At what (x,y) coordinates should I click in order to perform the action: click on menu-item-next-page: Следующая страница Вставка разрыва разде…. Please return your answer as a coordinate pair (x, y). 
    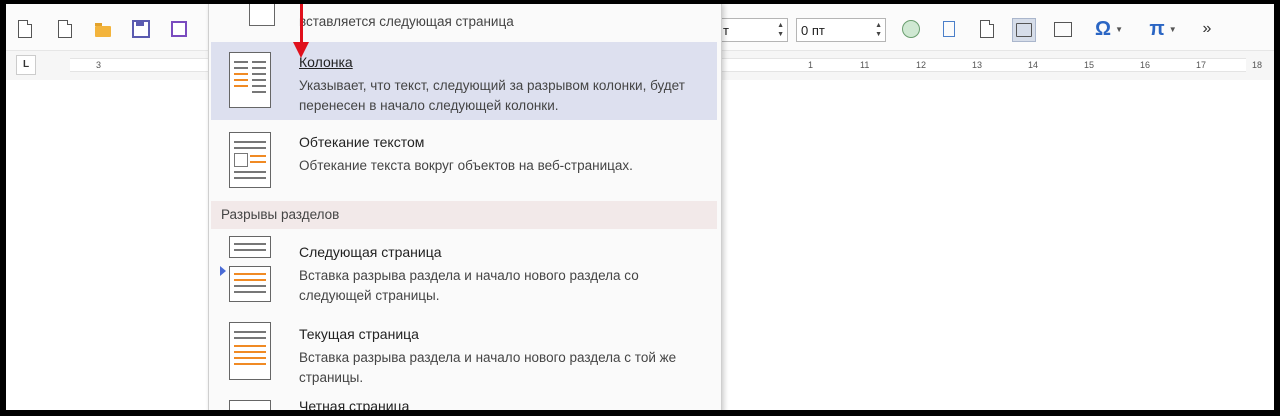
    Looking at the image, I should click on (464, 270).